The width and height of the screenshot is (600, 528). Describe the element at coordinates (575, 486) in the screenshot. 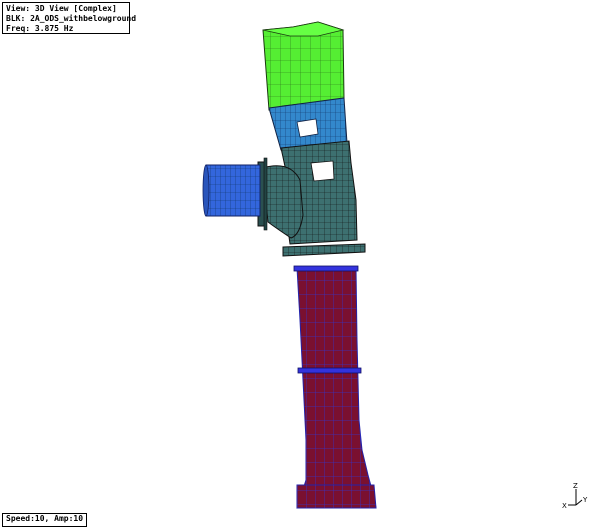

I see `axis-z-label: Z` at that location.